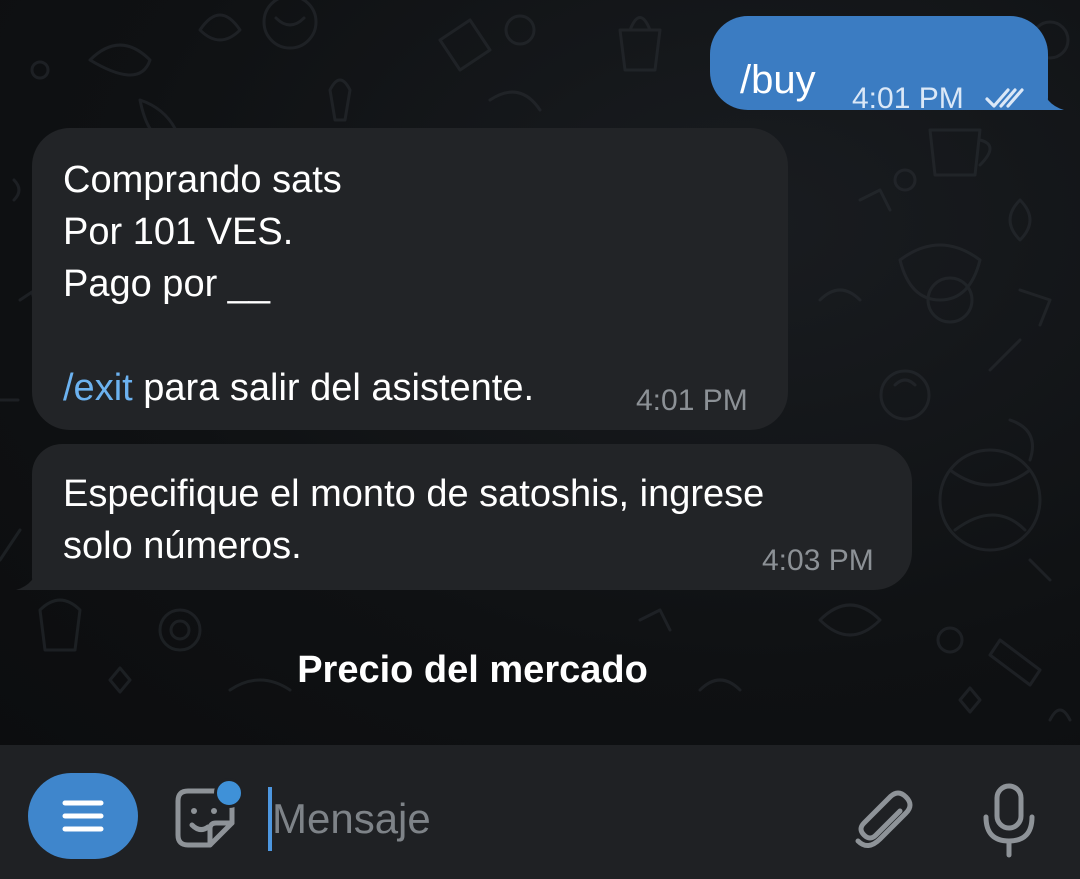  Describe the element at coordinates (202, 180) in the screenshot. I see `message-line: Comprando sats` at that location.